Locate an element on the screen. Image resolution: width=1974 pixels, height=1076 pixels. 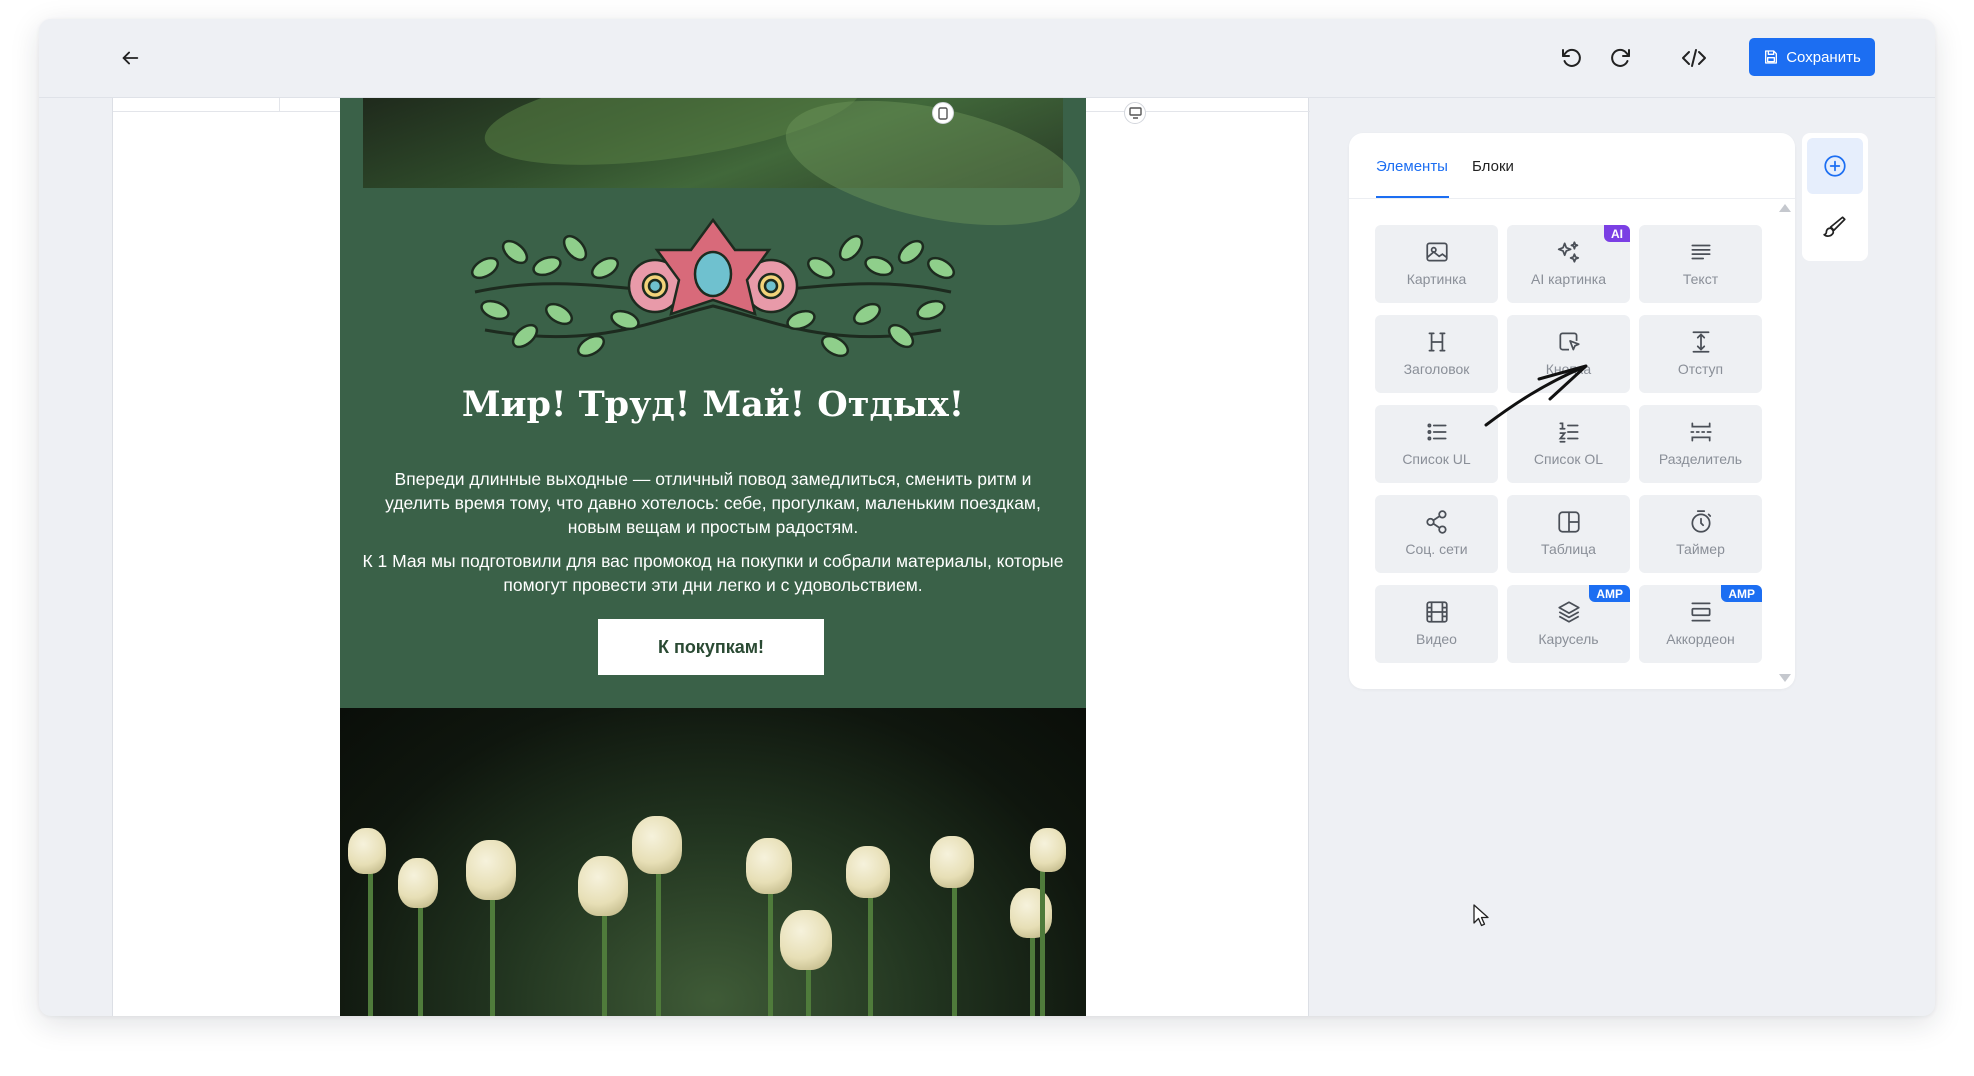
plus-circle-icon is located at coordinates (1835, 166).